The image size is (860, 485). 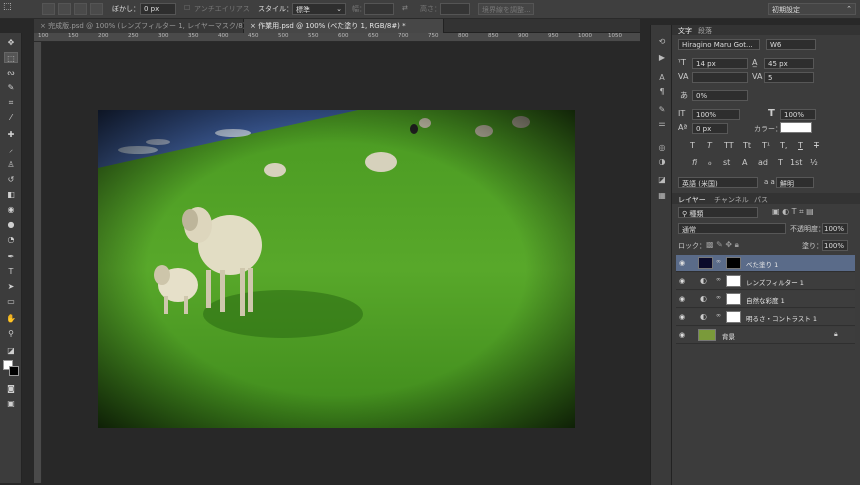 What do you see at coordinates (11, 239) in the screenshot?
I see `dodge-tool-icon: ◔` at bounding box center [11, 239].